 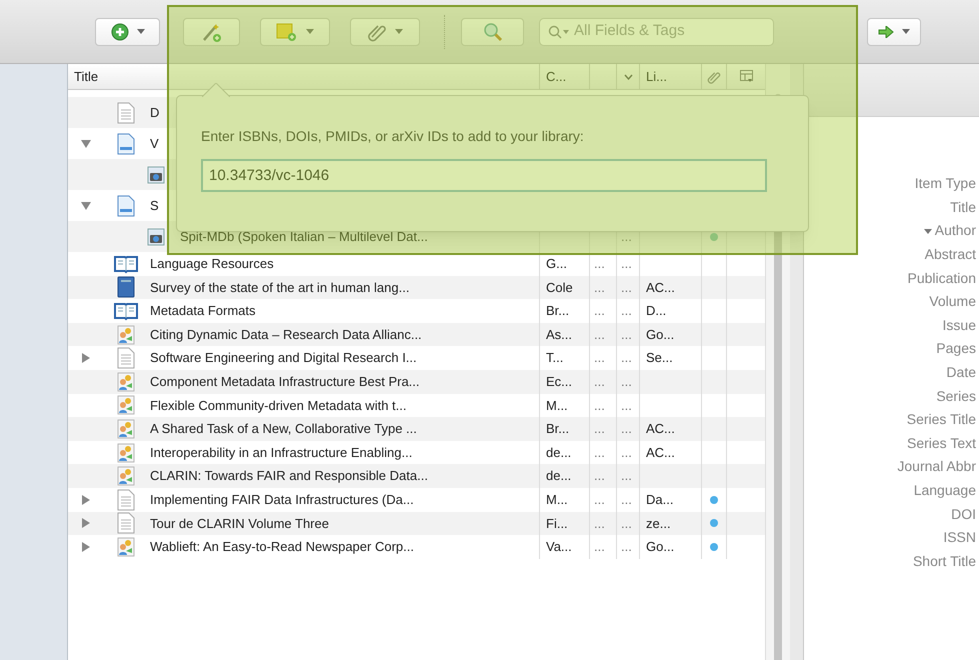 What do you see at coordinates (956, 396) in the screenshot?
I see `field-label: Series` at bounding box center [956, 396].